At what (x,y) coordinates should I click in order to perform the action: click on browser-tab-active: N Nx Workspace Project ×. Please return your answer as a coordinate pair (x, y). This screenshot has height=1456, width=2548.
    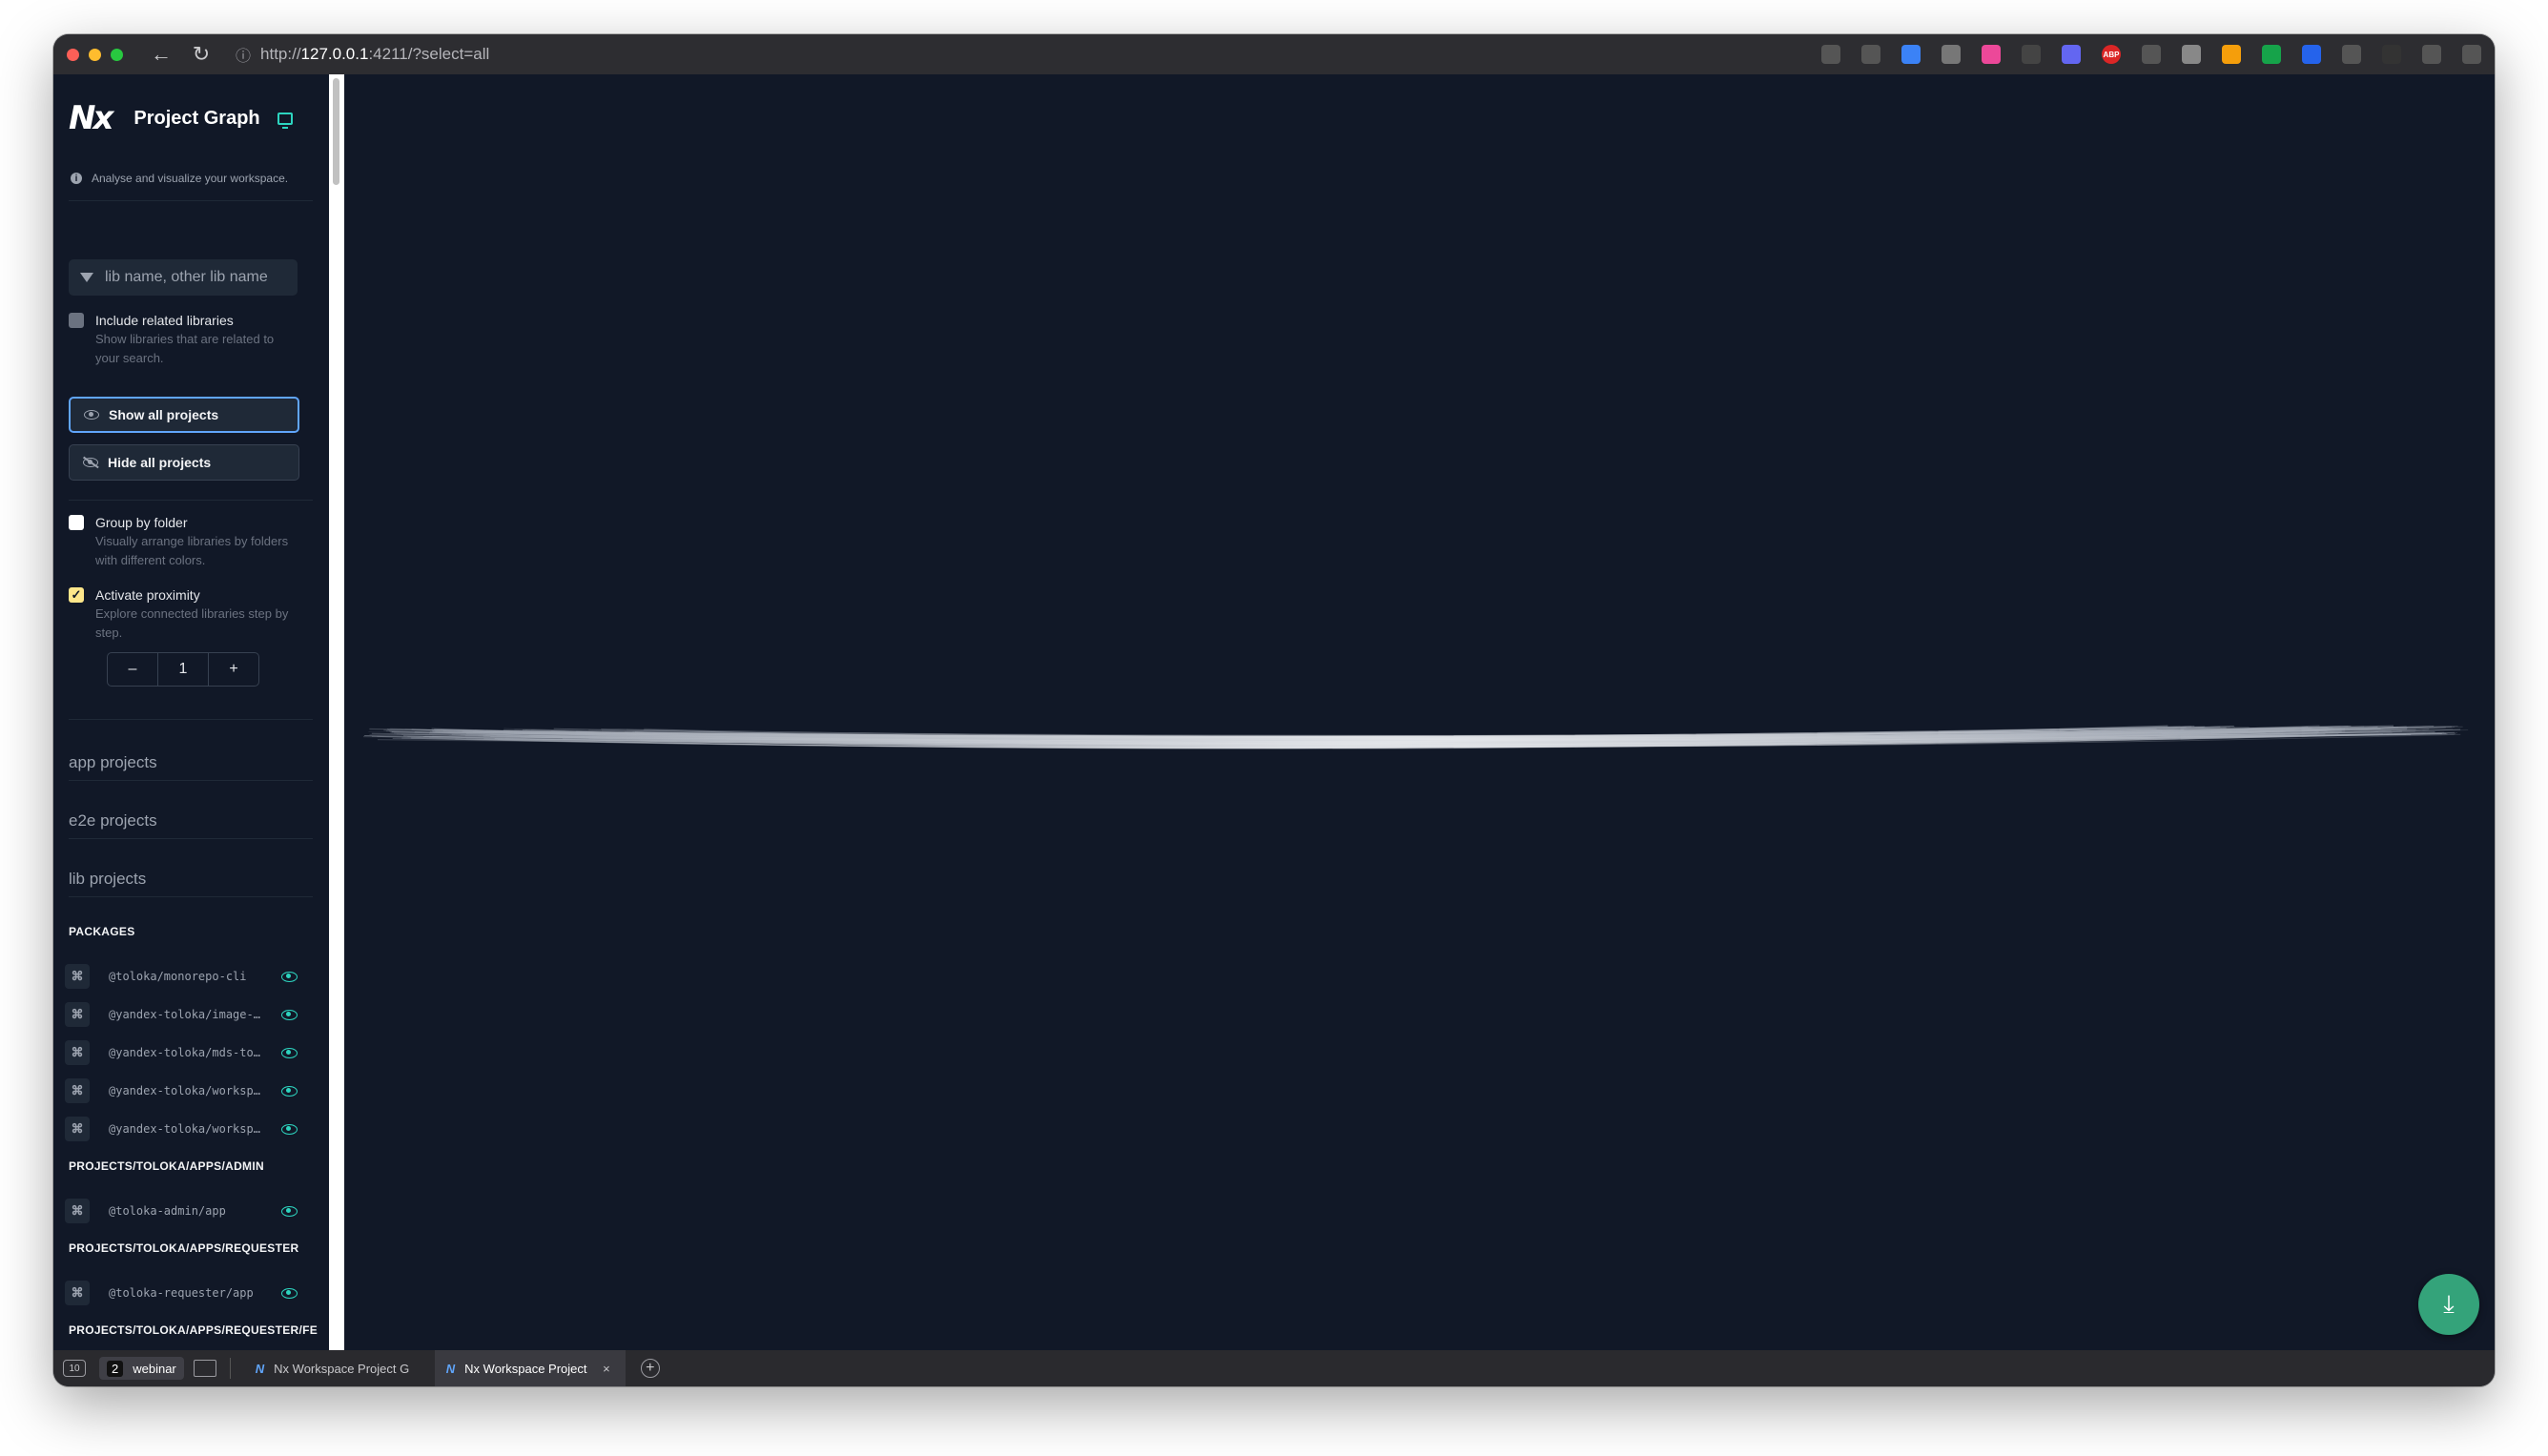
    Looking at the image, I should click on (530, 1368).